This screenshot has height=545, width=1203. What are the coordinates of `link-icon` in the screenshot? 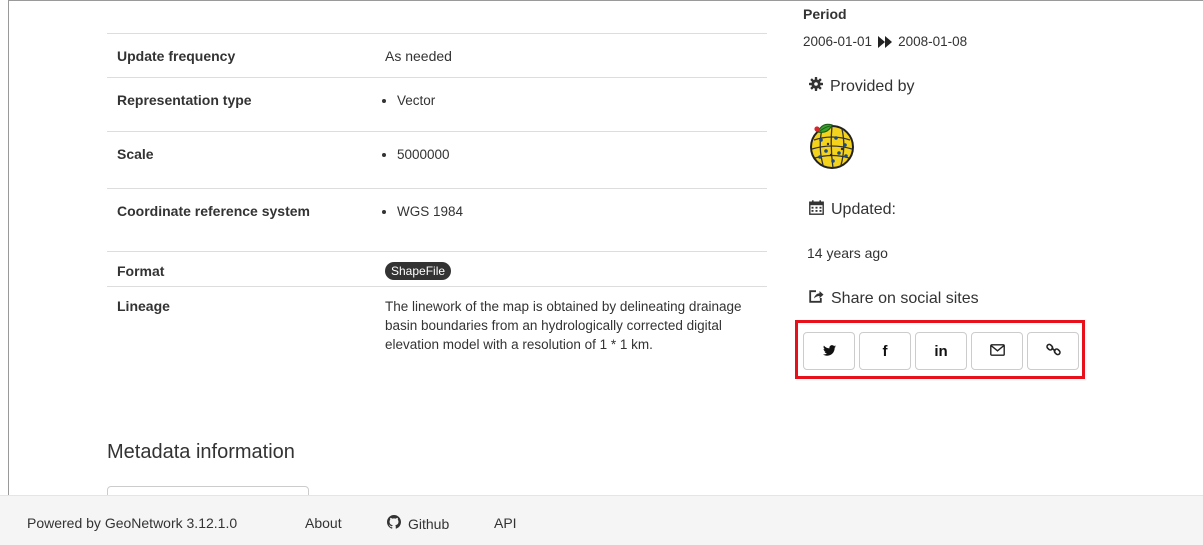 It's located at (1053, 351).